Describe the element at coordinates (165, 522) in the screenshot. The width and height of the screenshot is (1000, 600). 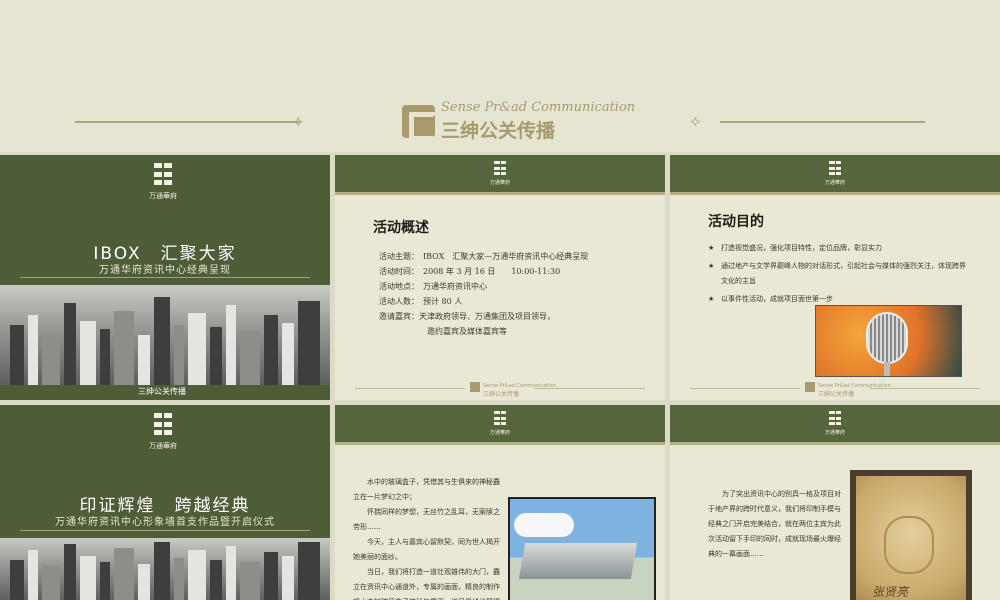
I see `slide-subtitle: 万通华府资讯中心形象墙首支作品暨开启仪式` at that location.